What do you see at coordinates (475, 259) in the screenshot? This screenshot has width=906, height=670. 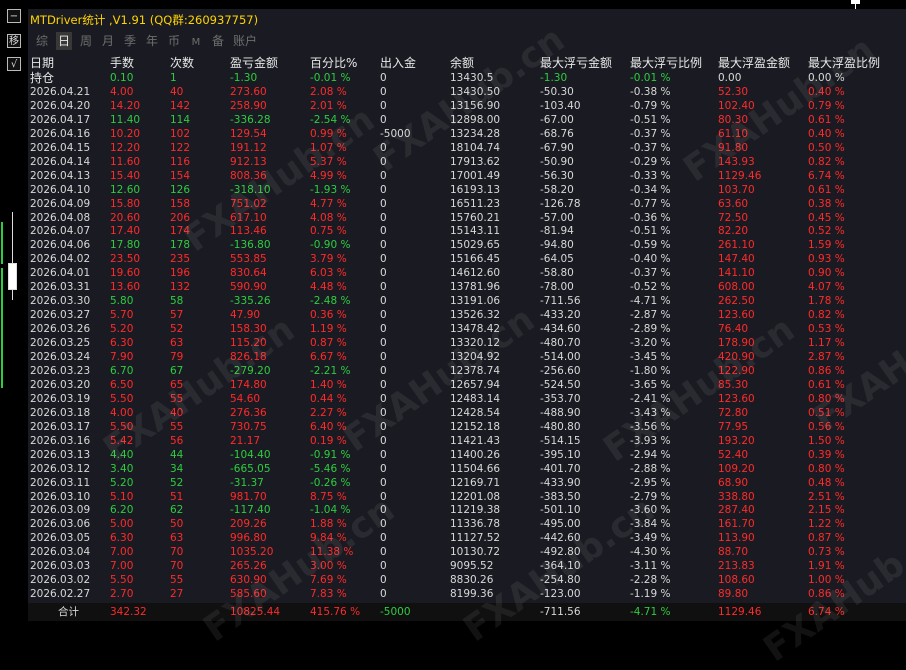 I see `cell-balance: 15166.45` at bounding box center [475, 259].